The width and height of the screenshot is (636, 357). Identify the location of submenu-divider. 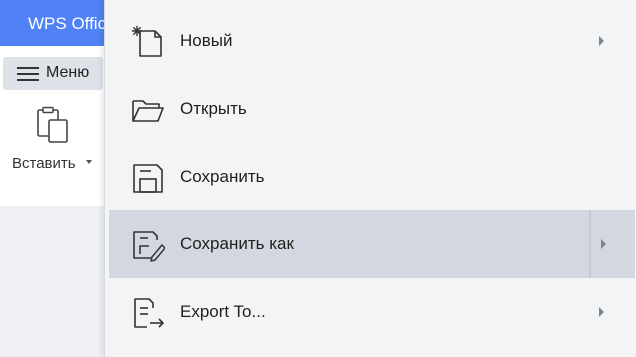
(590, 244).